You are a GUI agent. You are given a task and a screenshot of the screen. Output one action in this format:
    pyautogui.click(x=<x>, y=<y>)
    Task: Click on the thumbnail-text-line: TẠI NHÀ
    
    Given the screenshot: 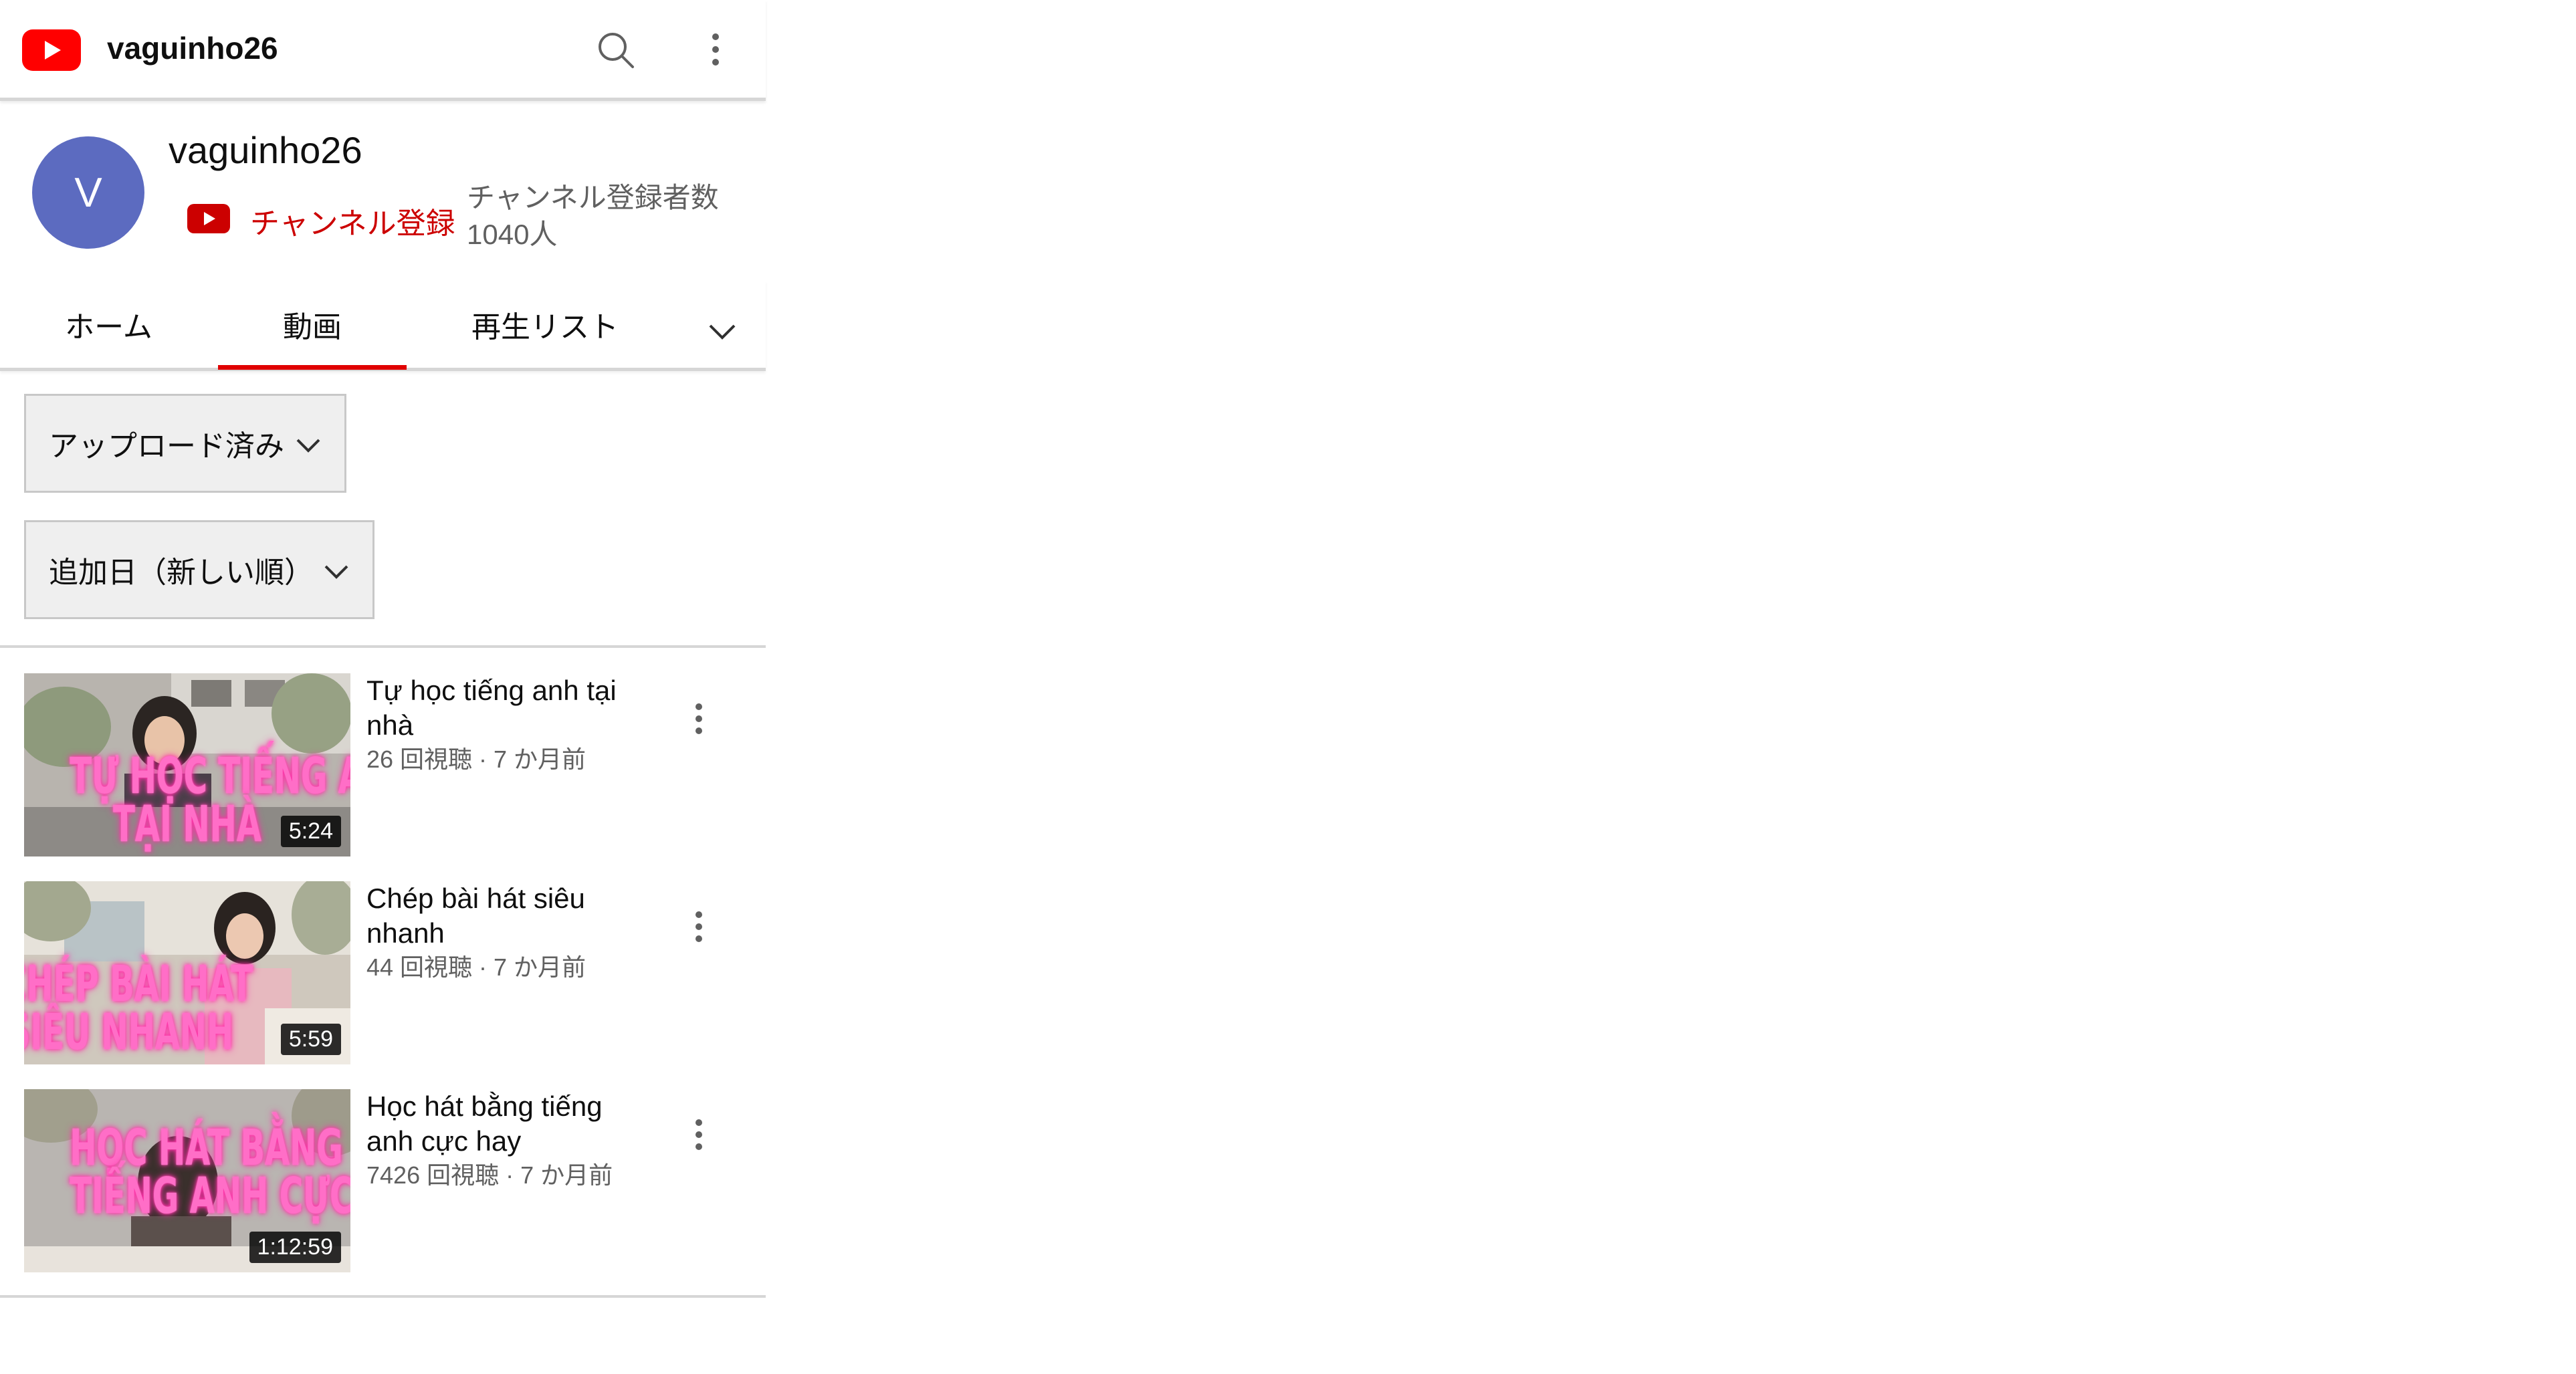 What is the action you would take?
    pyautogui.click(x=187, y=824)
    